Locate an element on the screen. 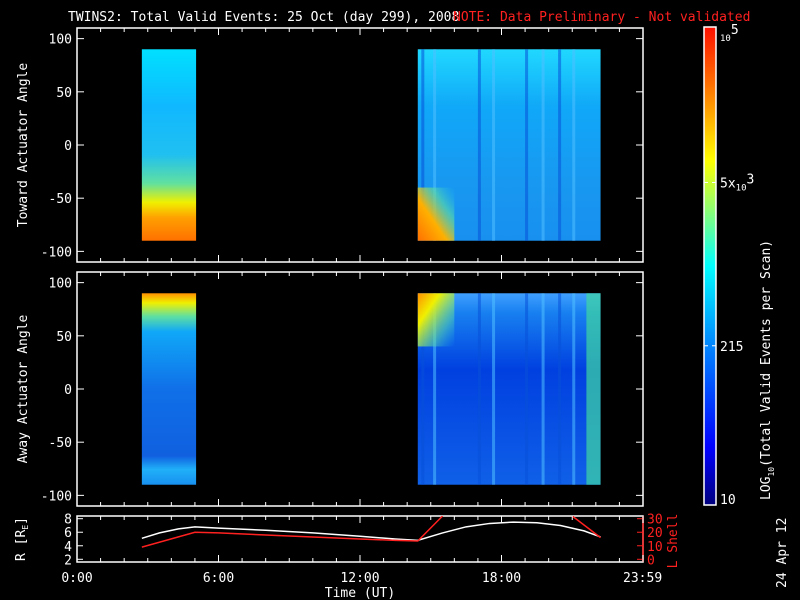  x-tick-label: 6:00 is located at coordinates (218, 578).